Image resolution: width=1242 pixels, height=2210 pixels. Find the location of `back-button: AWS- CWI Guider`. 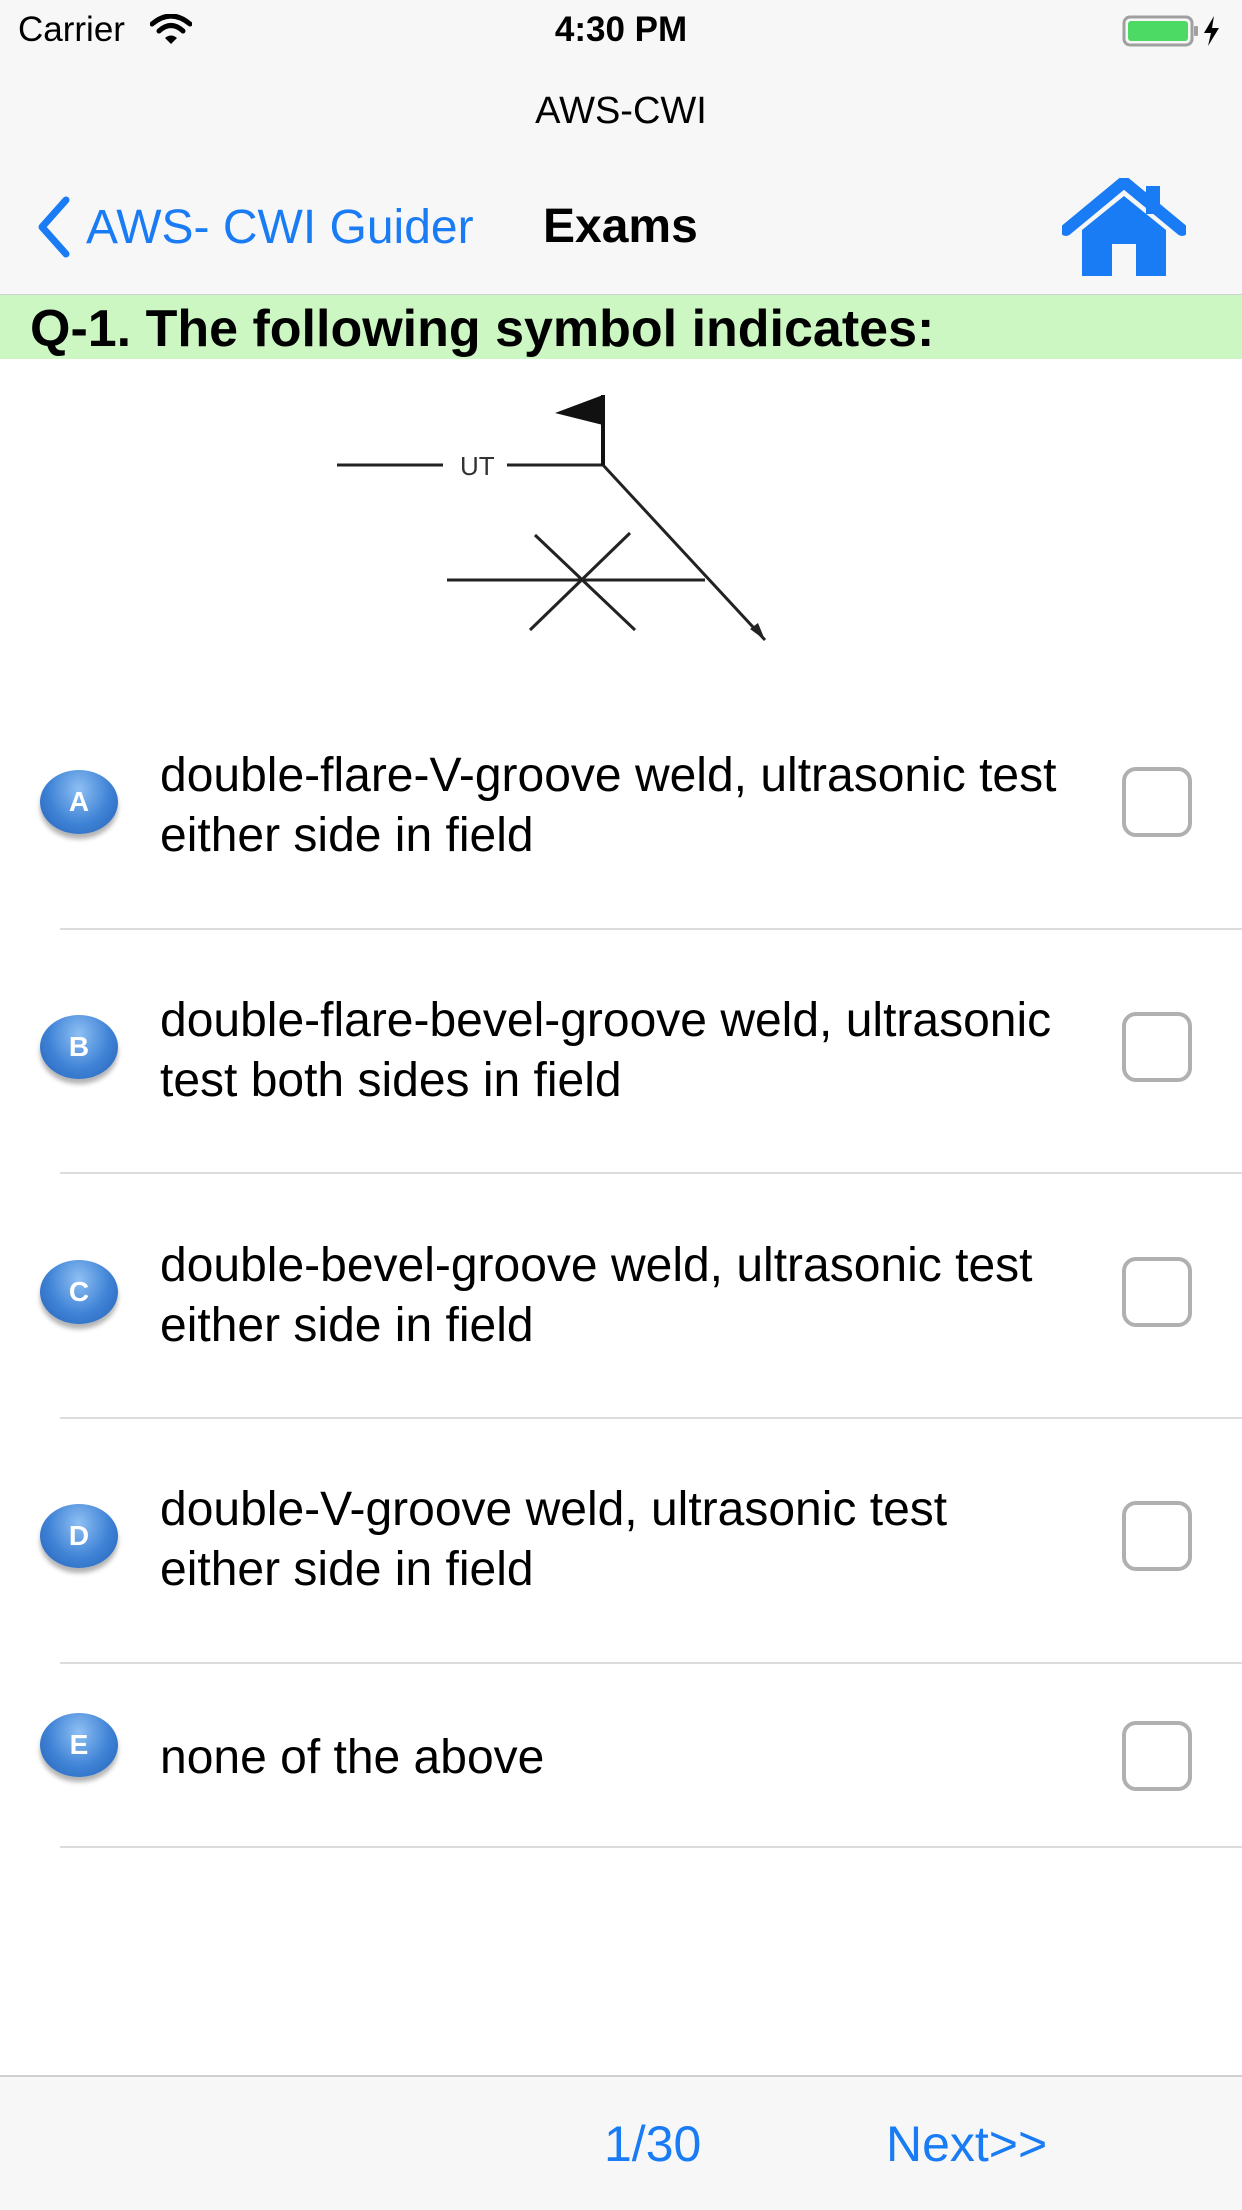

back-button: AWS- CWI Guider is located at coordinates (255, 227).